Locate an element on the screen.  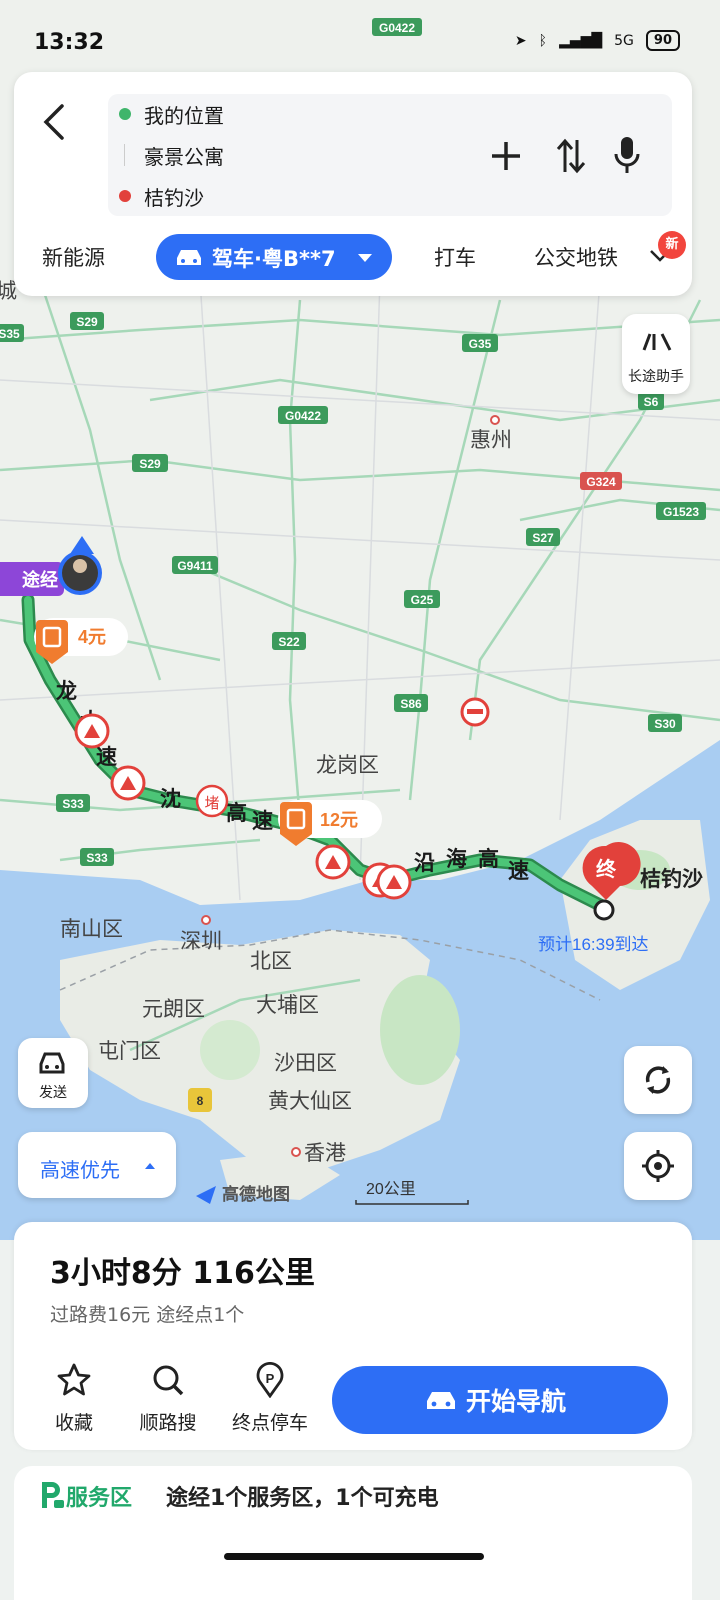
road-shield-s30: S30 is located at coordinates (665, 723).